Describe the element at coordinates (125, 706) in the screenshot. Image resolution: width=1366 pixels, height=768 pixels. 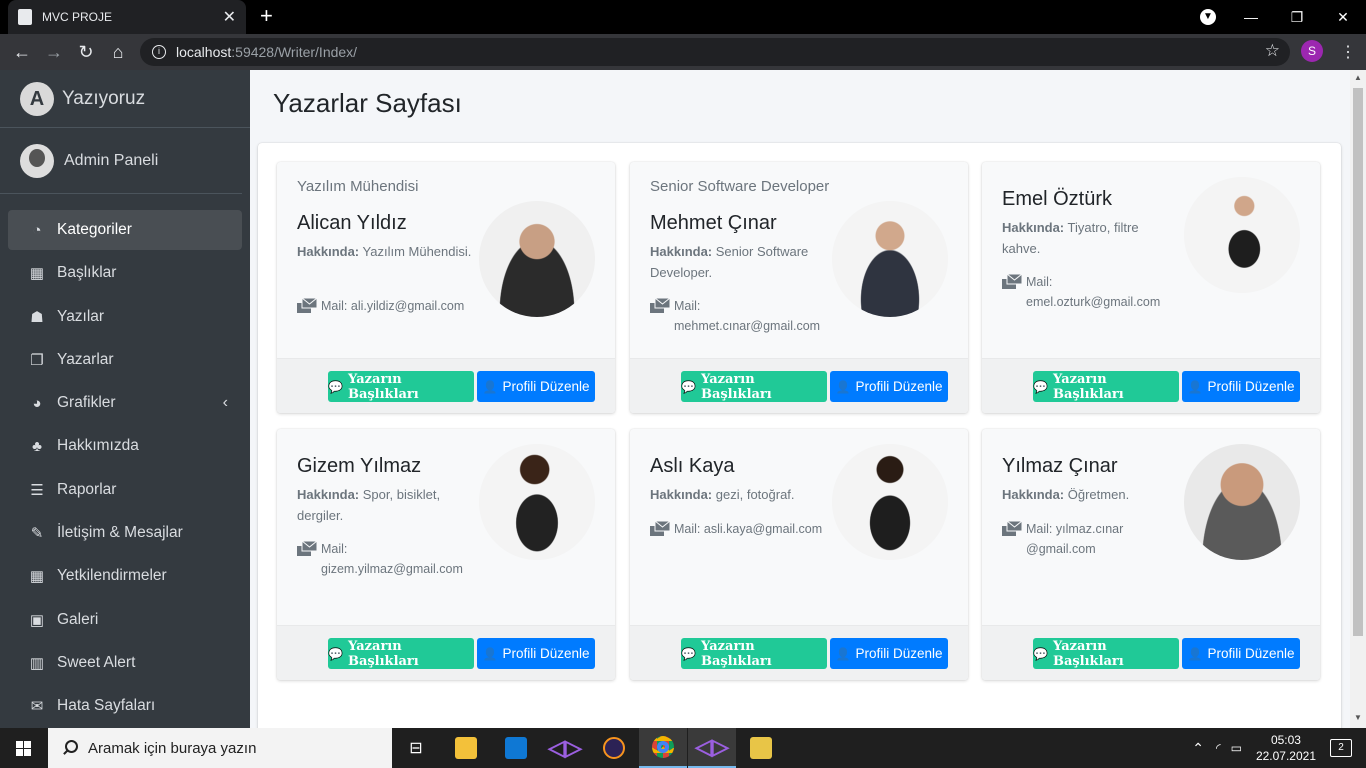
I see `sidebar-item-11: ✉ Hata Sayfaları` at that location.